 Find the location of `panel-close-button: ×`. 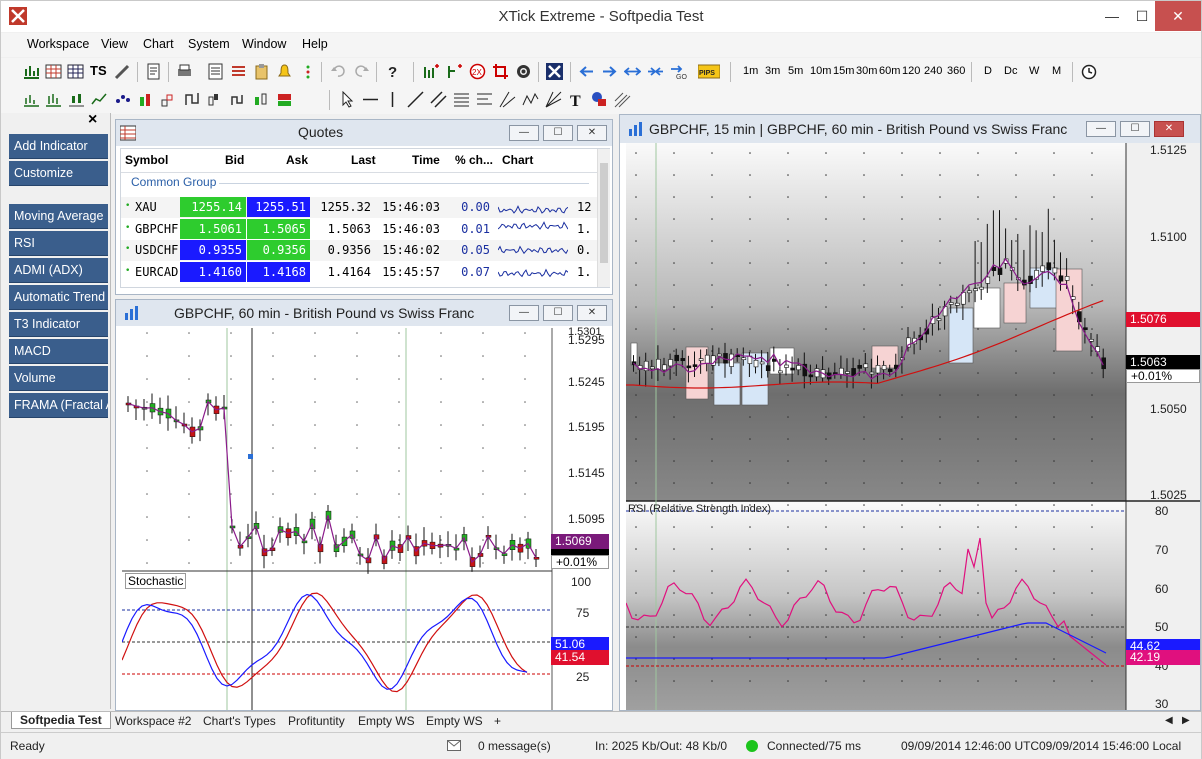

panel-close-button: × is located at coordinates (92, 120).